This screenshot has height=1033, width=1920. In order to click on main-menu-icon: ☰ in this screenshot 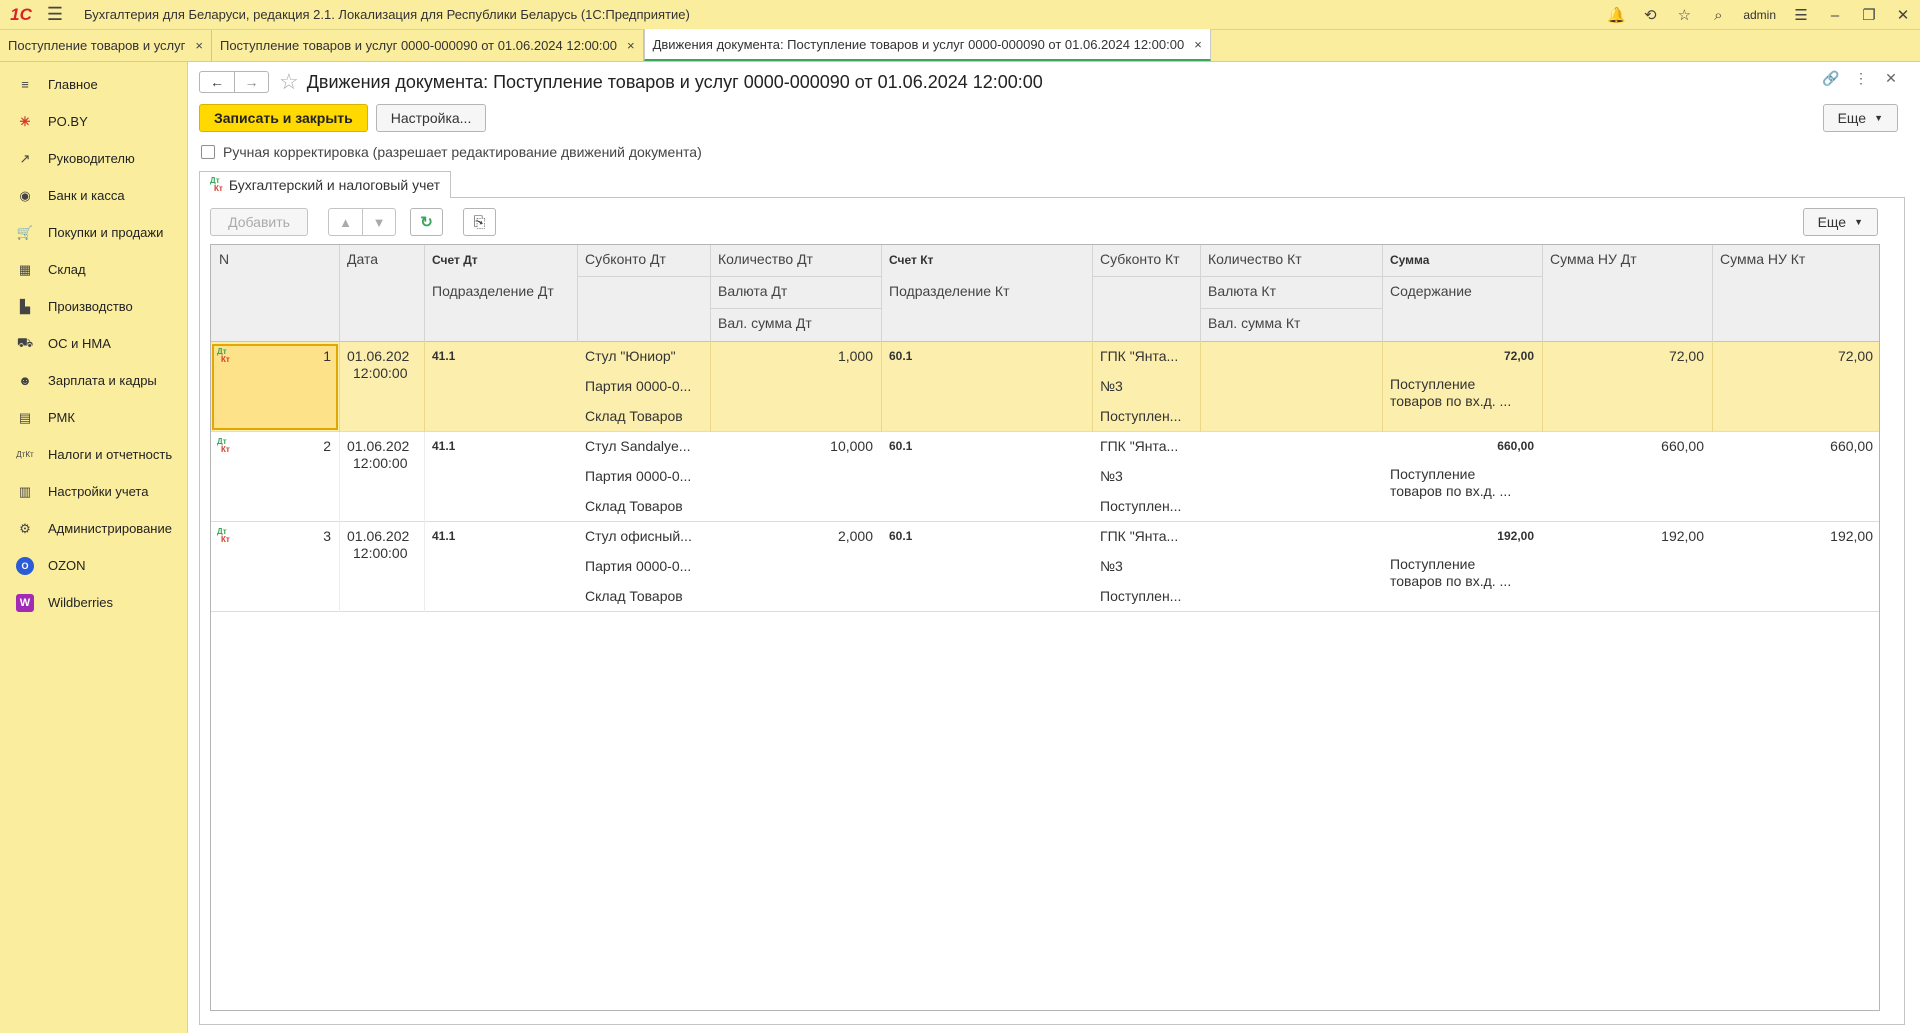, I will do `click(55, 15)`.